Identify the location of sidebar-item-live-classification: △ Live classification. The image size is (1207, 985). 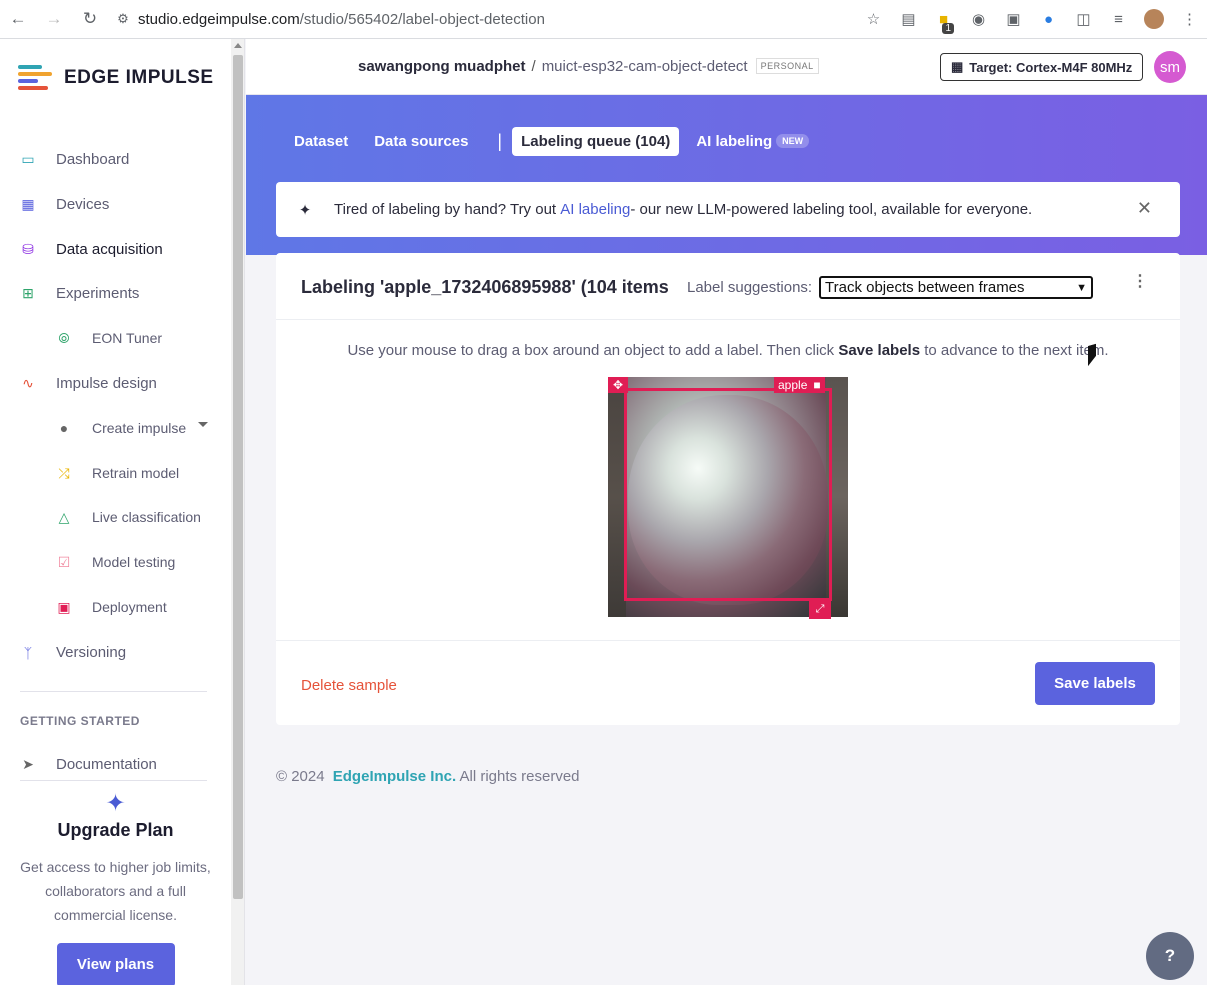
(128, 517).